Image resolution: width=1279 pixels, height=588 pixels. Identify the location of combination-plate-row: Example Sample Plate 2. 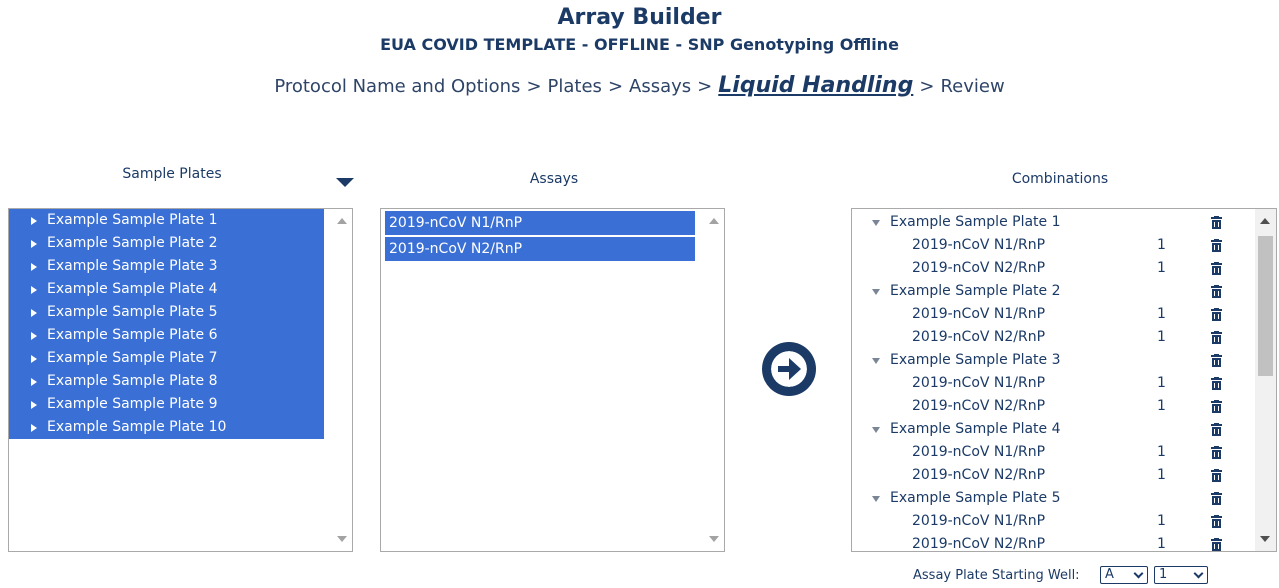
(1052, 291).